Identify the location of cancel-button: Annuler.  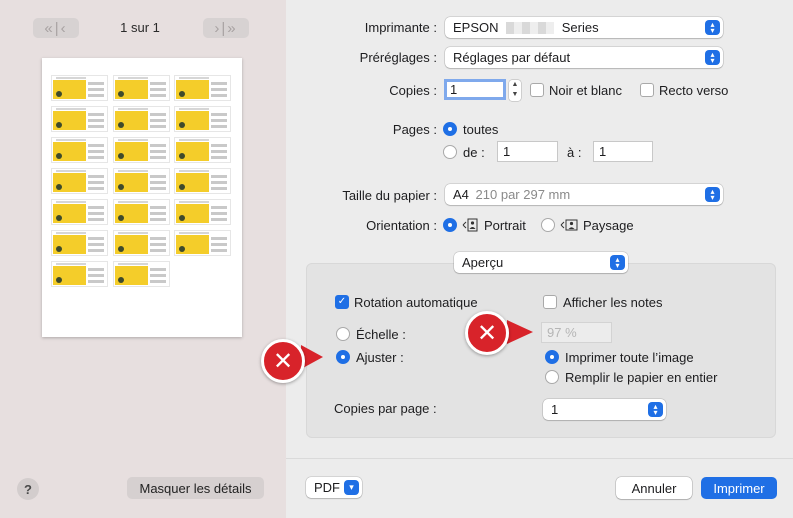
(654, 488).